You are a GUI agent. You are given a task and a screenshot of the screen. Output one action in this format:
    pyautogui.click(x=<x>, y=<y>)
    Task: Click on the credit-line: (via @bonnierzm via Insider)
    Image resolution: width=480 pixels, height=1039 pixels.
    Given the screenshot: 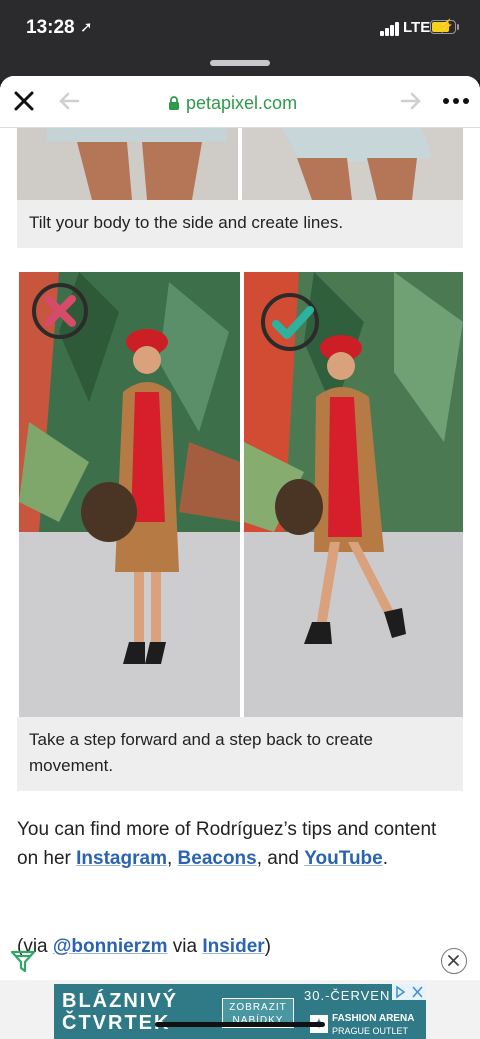 What is the action you would take?
    pyautogui.click(x=144, y=946)
    